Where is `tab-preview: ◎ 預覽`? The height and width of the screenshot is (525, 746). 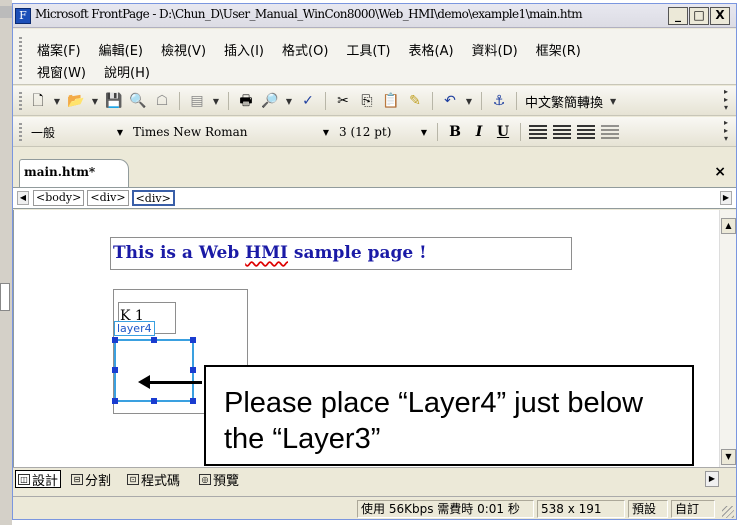 tab-preview: ◎ 預覽 is located at coordinates (219, 479).